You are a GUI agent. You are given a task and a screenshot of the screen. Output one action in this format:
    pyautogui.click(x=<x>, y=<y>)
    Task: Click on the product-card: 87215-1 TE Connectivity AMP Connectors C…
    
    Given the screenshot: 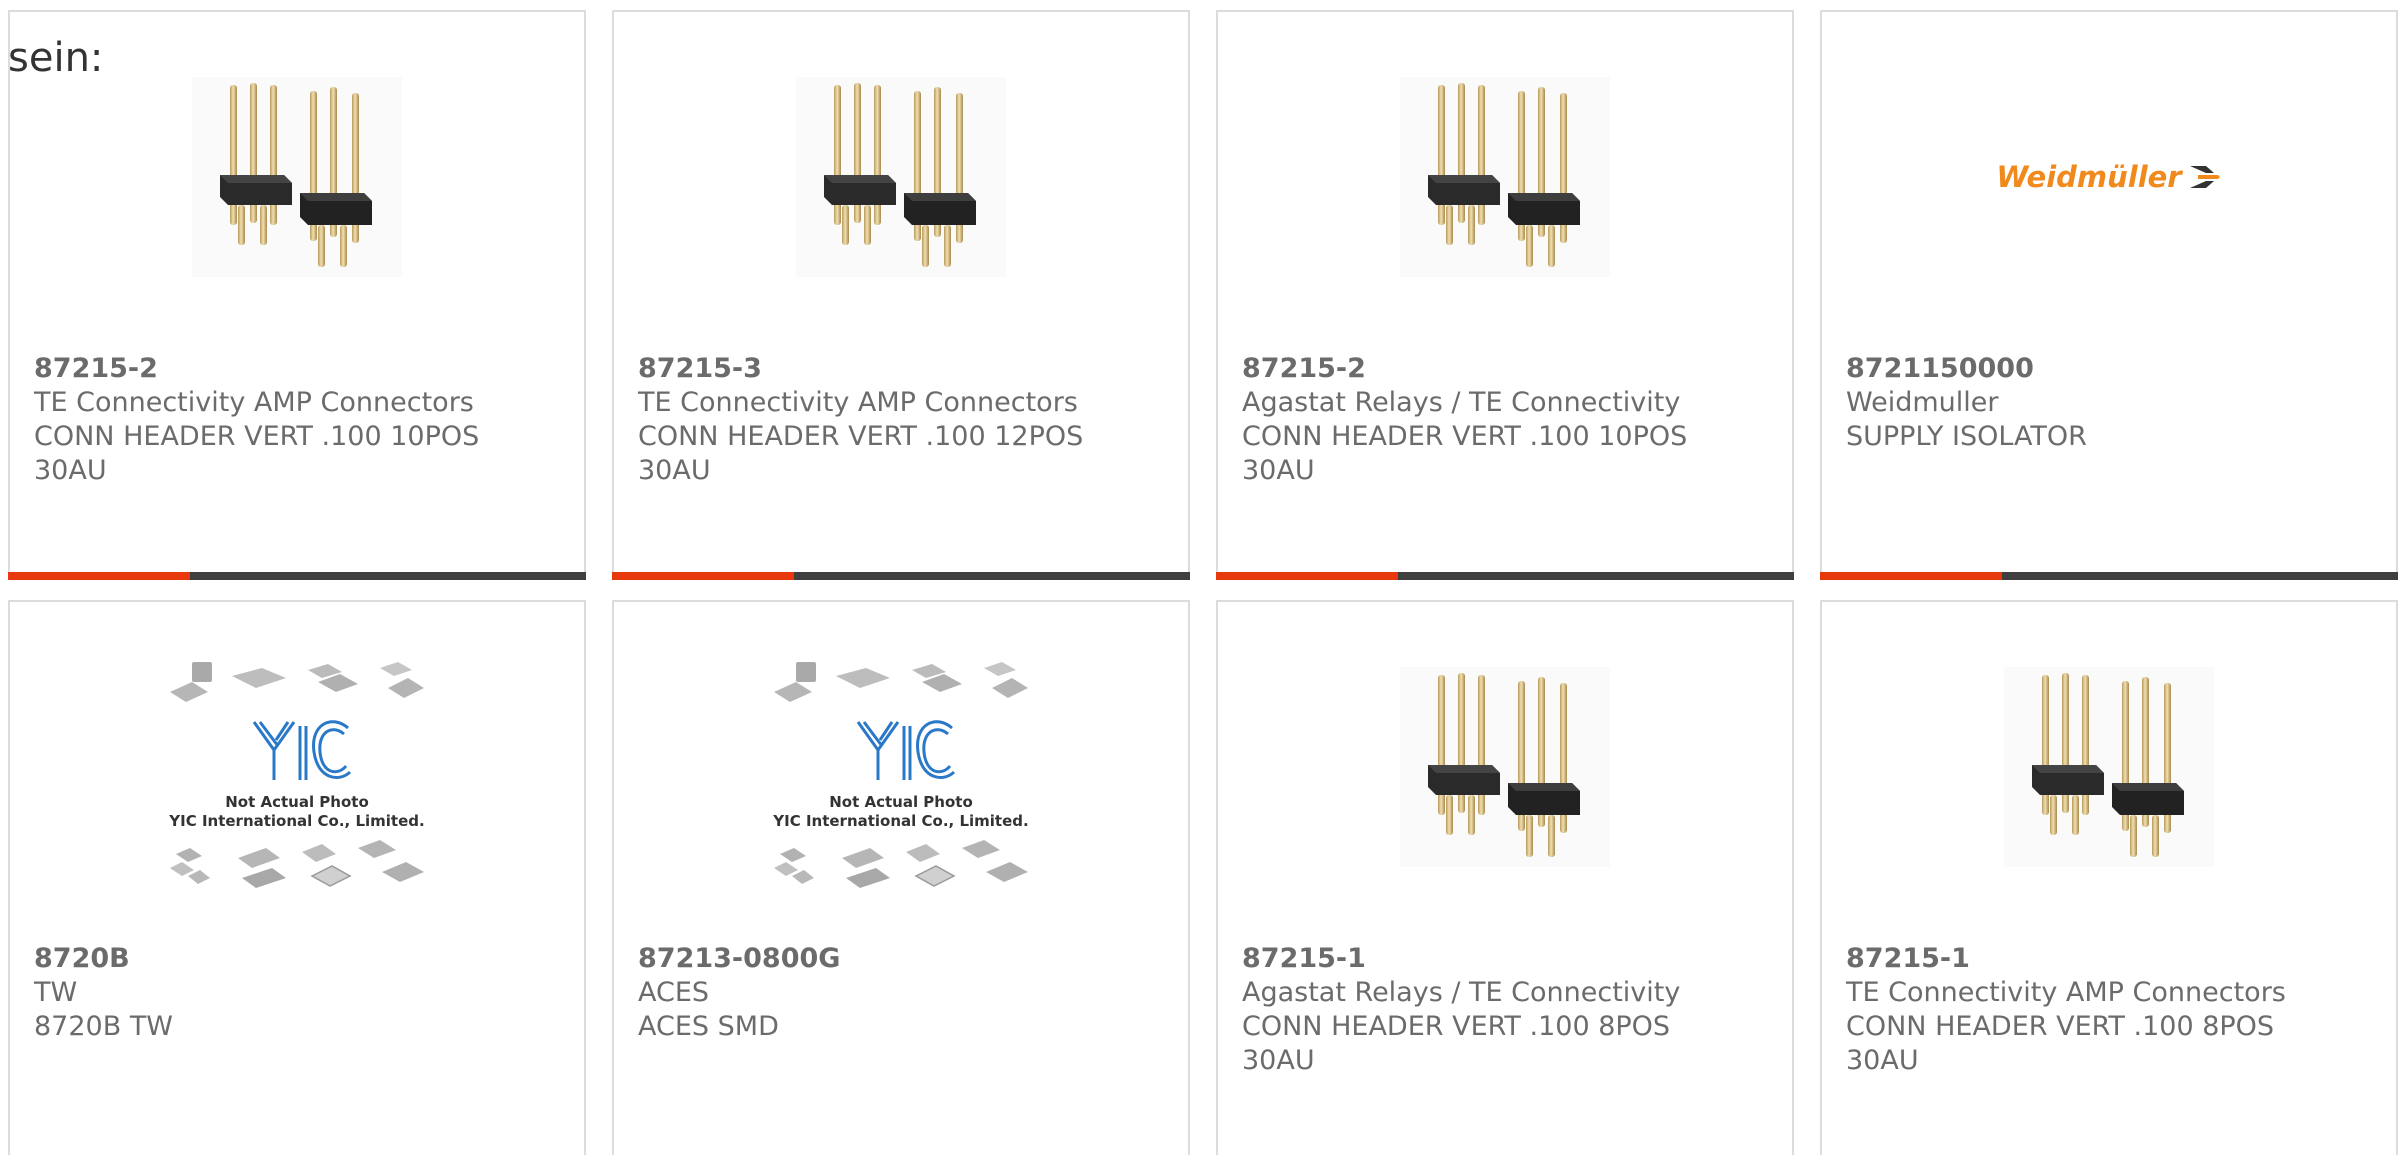 What is the action you would take?
    pyautogui.click(x=2109, y=877)
    